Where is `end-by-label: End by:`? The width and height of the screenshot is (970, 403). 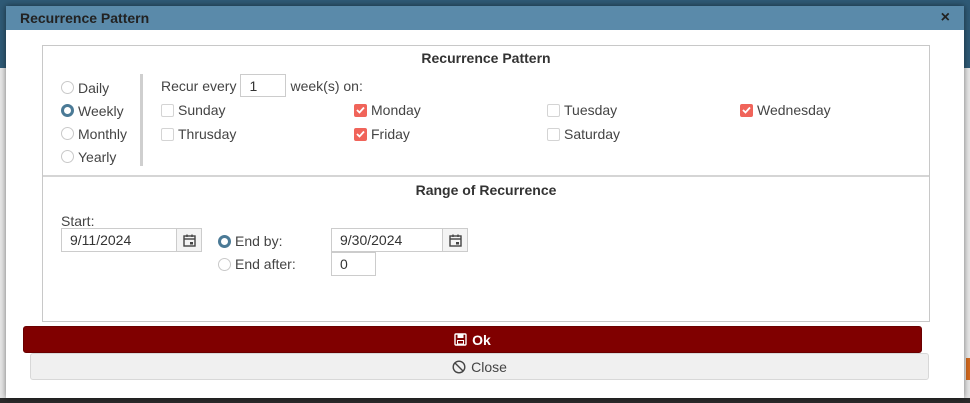 end-by-label: End by: is located at coordinates (259, 241).